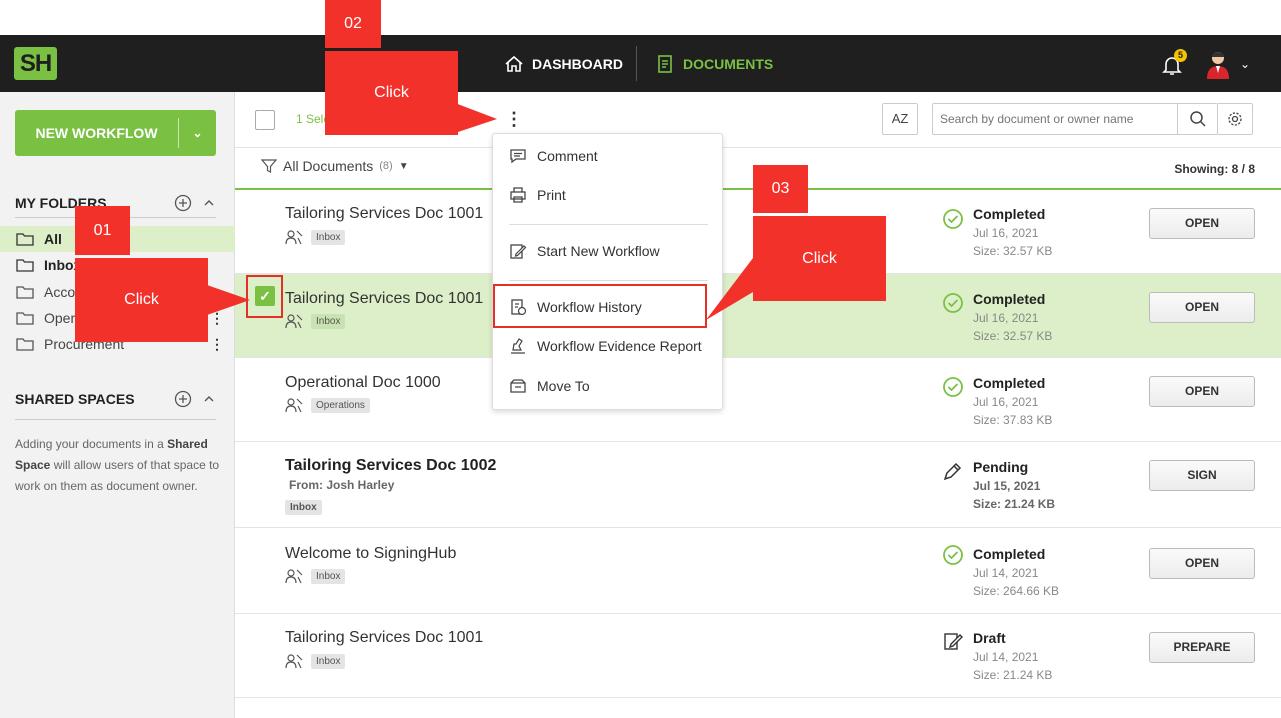 Image resolution: width=1281 pixels, height=718 pixels. I want to click on print-icon, so click(518, 195).